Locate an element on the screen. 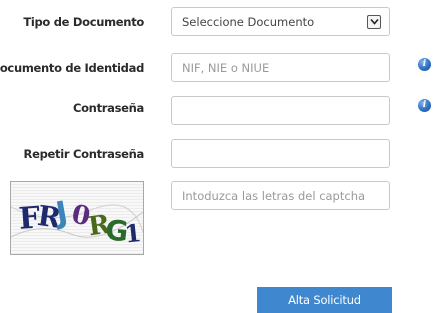  tipo-documento-selected: Seleccione Documento is located at coordinates (248, 21).